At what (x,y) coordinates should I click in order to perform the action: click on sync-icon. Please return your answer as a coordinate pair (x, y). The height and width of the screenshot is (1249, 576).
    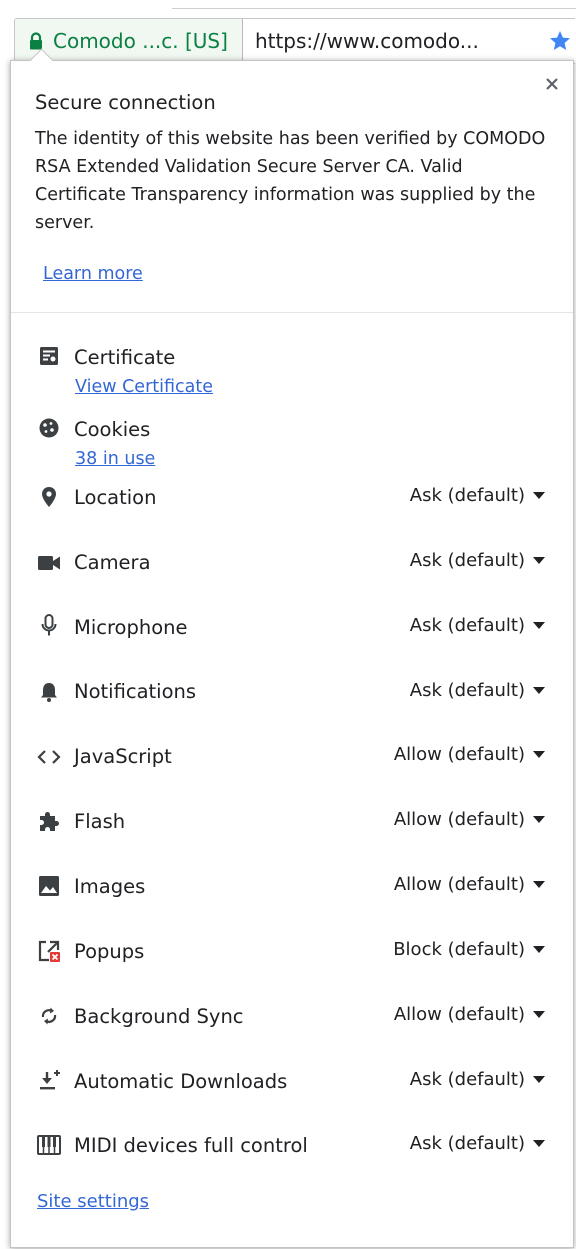
    Looking at the image, I should click on (49, 1016).